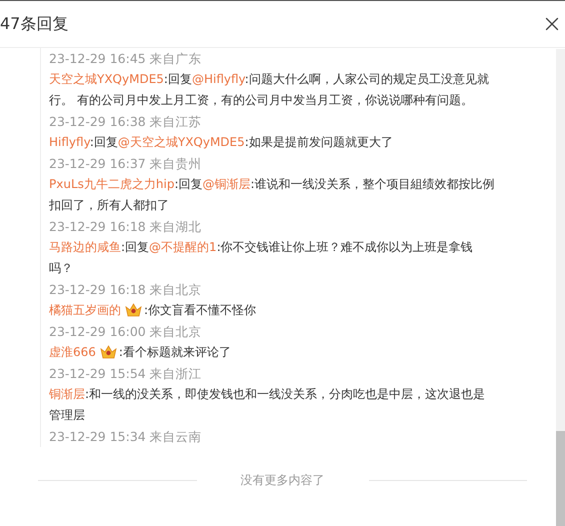 The image size is (565, 526). I want to click on dialog-title: 47条回复, so click(34, 24).